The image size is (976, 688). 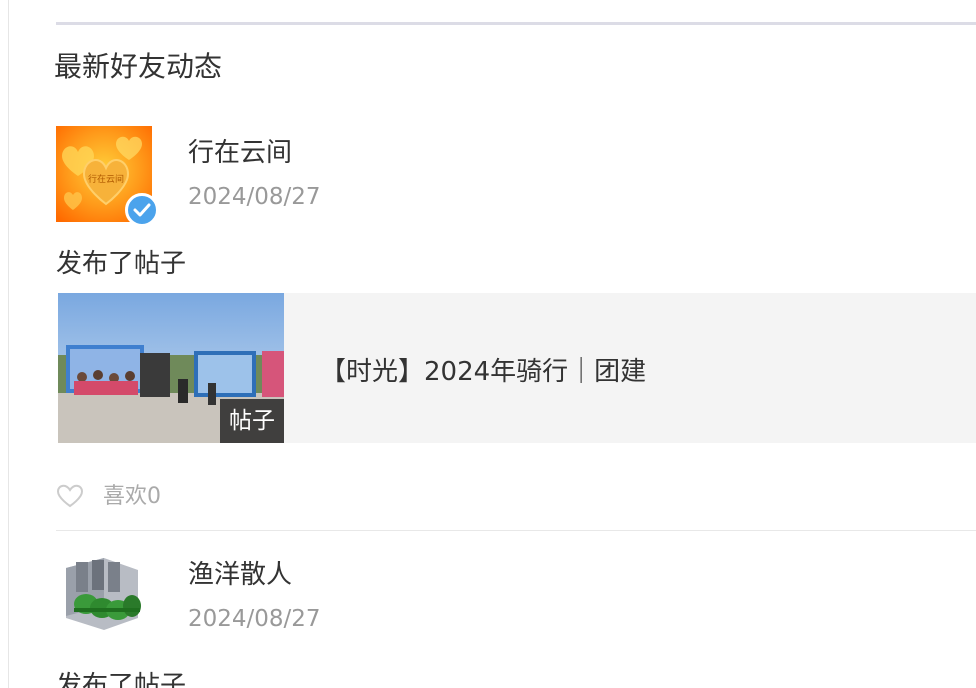 What do you see at coordinates (252, 421) in the screenshot?
I see `post-type-tag: 帖子` at bounding box center [252, 421].